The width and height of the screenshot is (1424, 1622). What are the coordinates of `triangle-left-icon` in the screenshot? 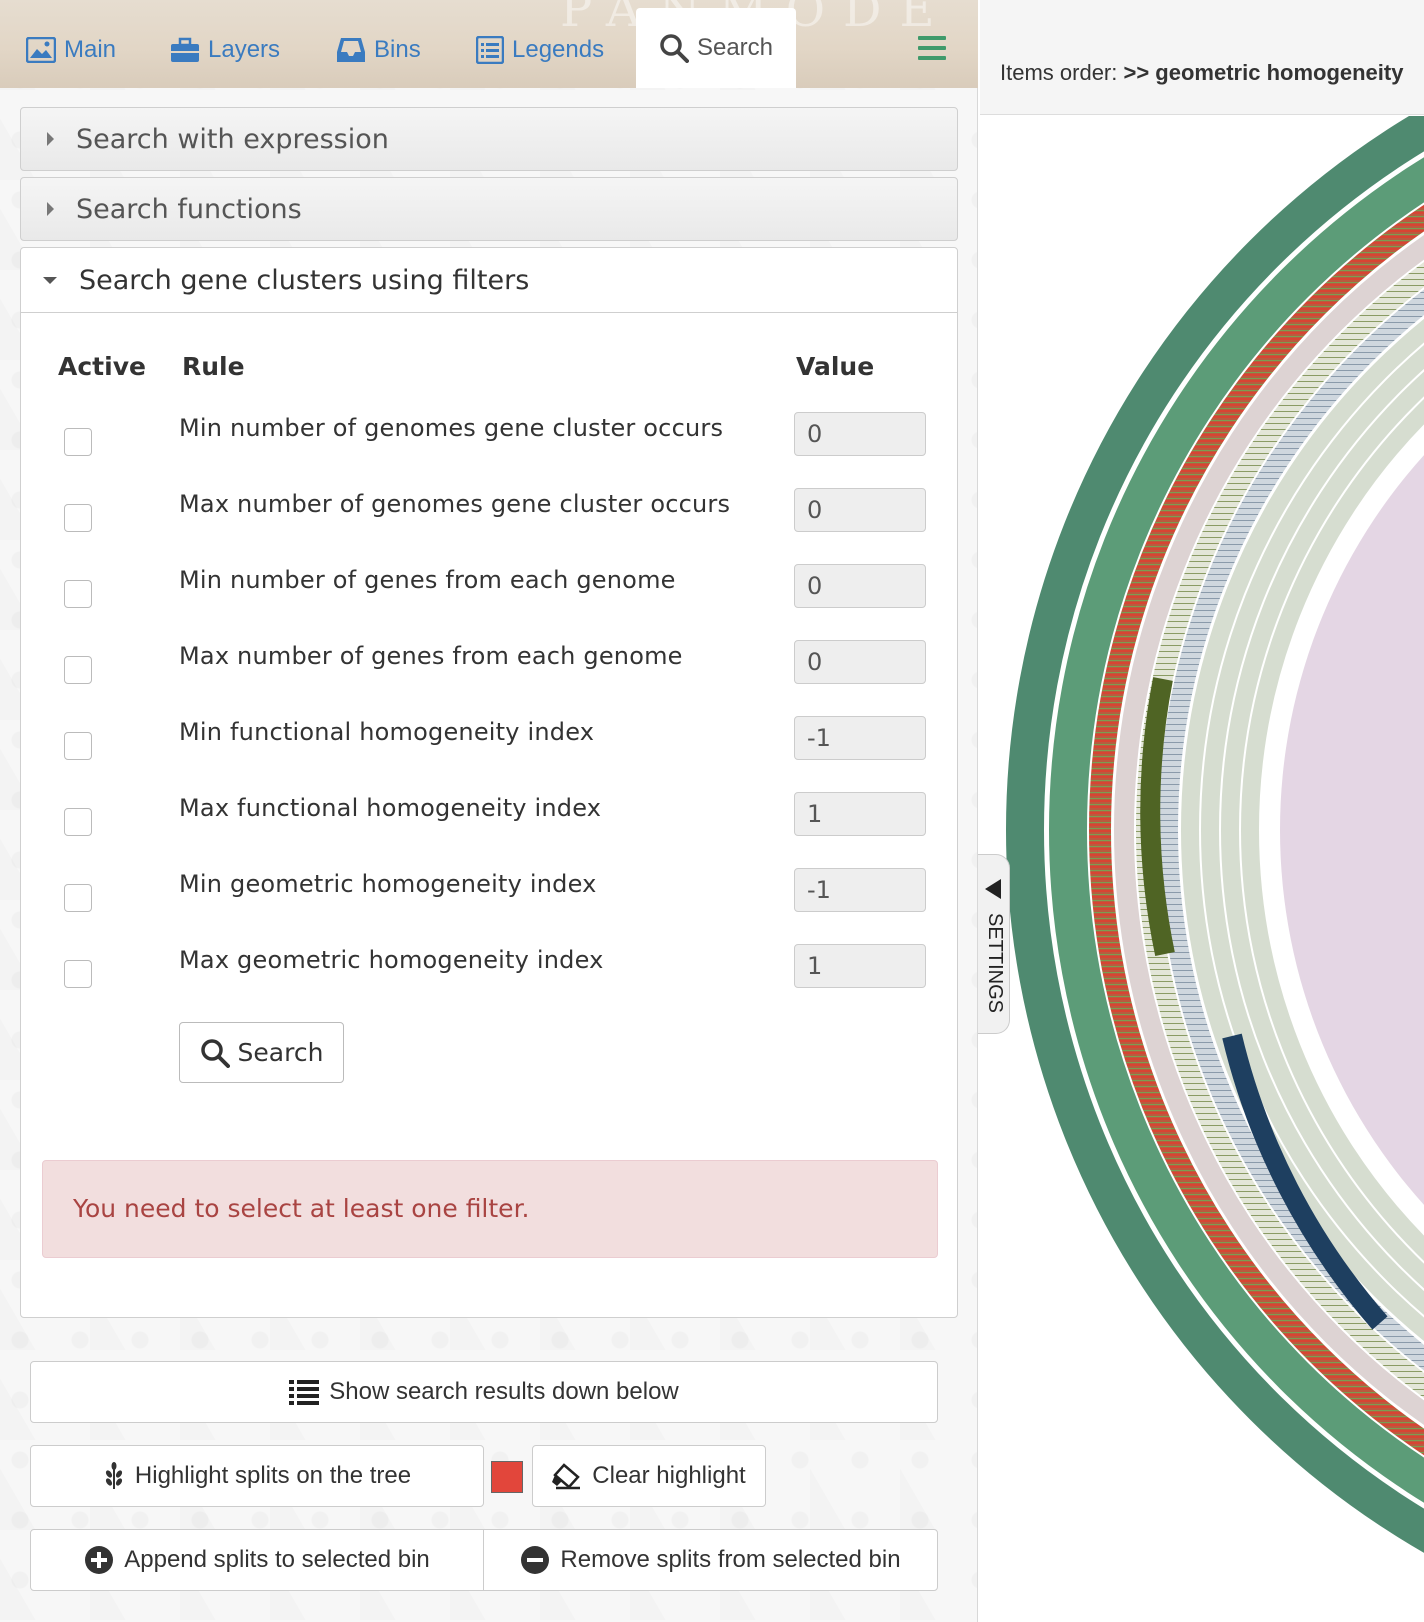 It's located at (993, 889).